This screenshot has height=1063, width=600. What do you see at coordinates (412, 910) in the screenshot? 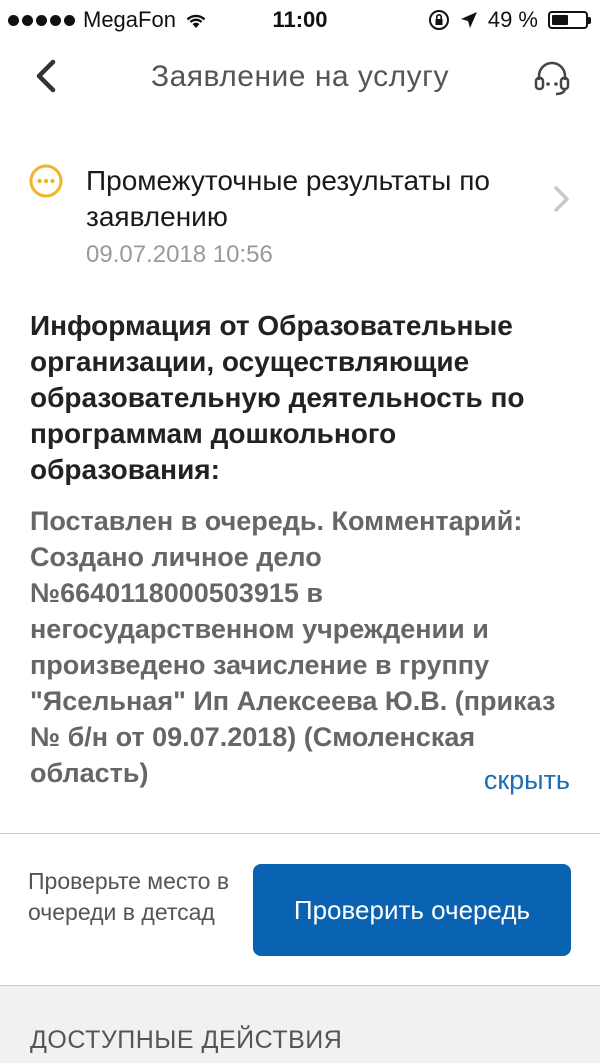
I see `check-queue-button: Проверить очередь` at bounding box center [412, 910].